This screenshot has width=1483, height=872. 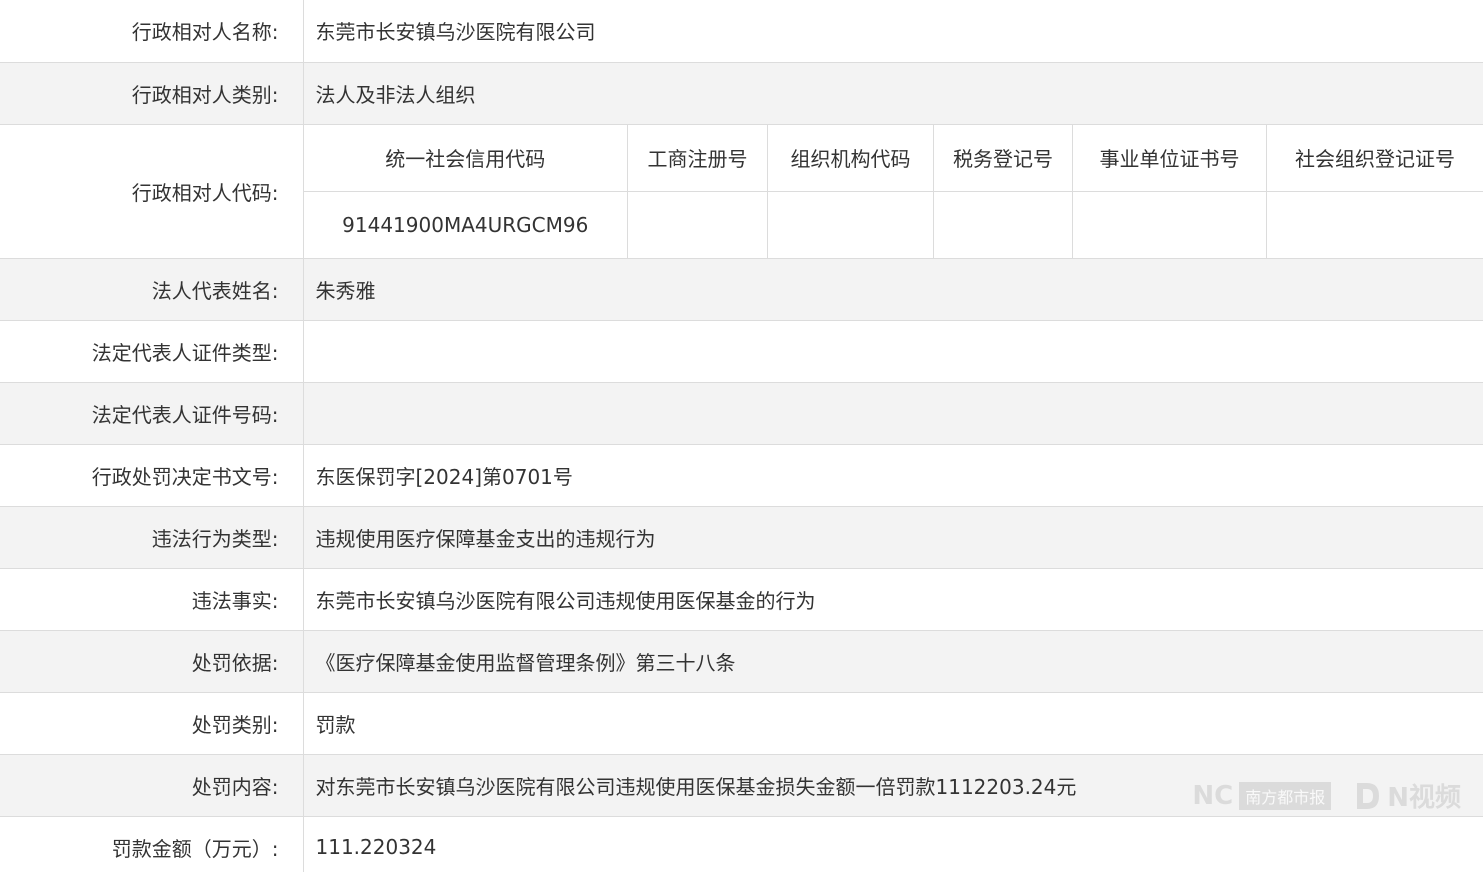 I want to click on value-fine-amount: 111.220324, so click(x=893, y=844).